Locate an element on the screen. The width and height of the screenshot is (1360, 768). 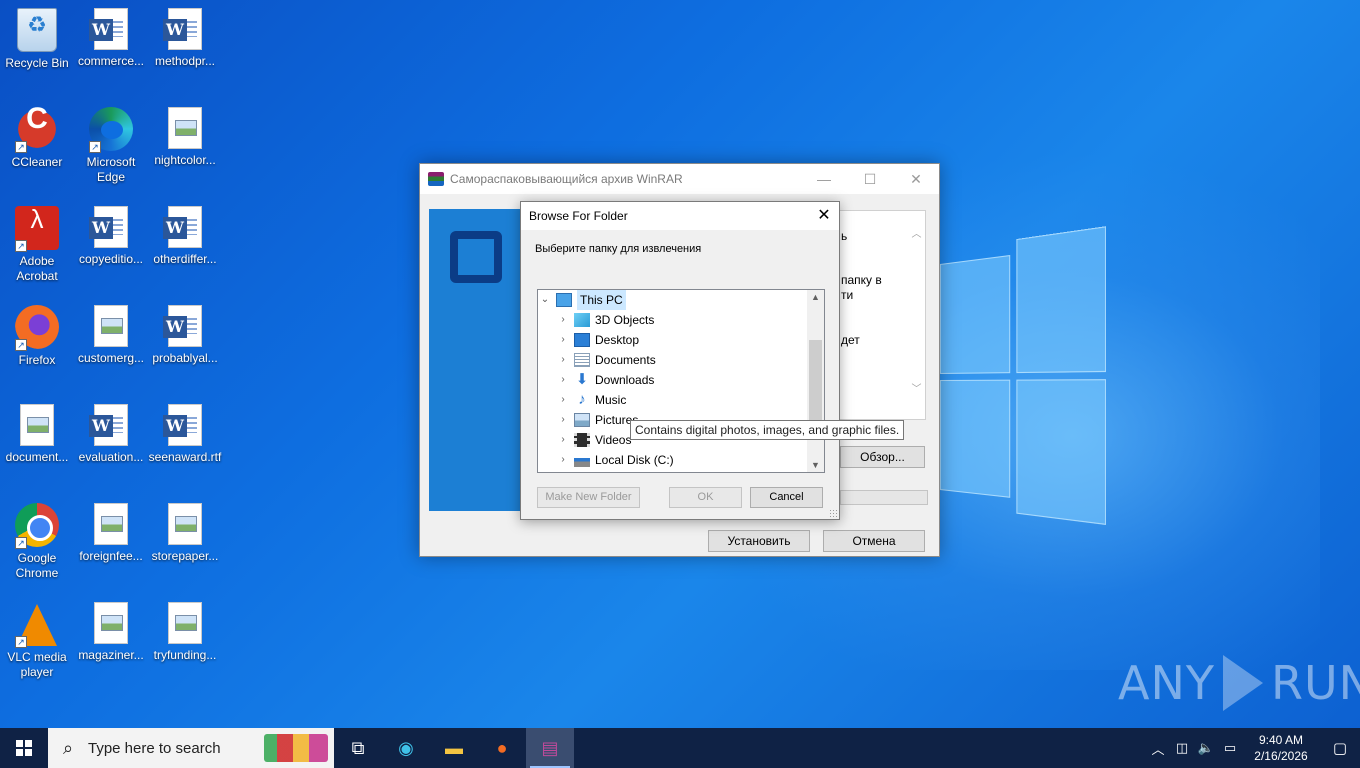
tree-item-music: › ♪ Music is located at coordinates (591, 400).